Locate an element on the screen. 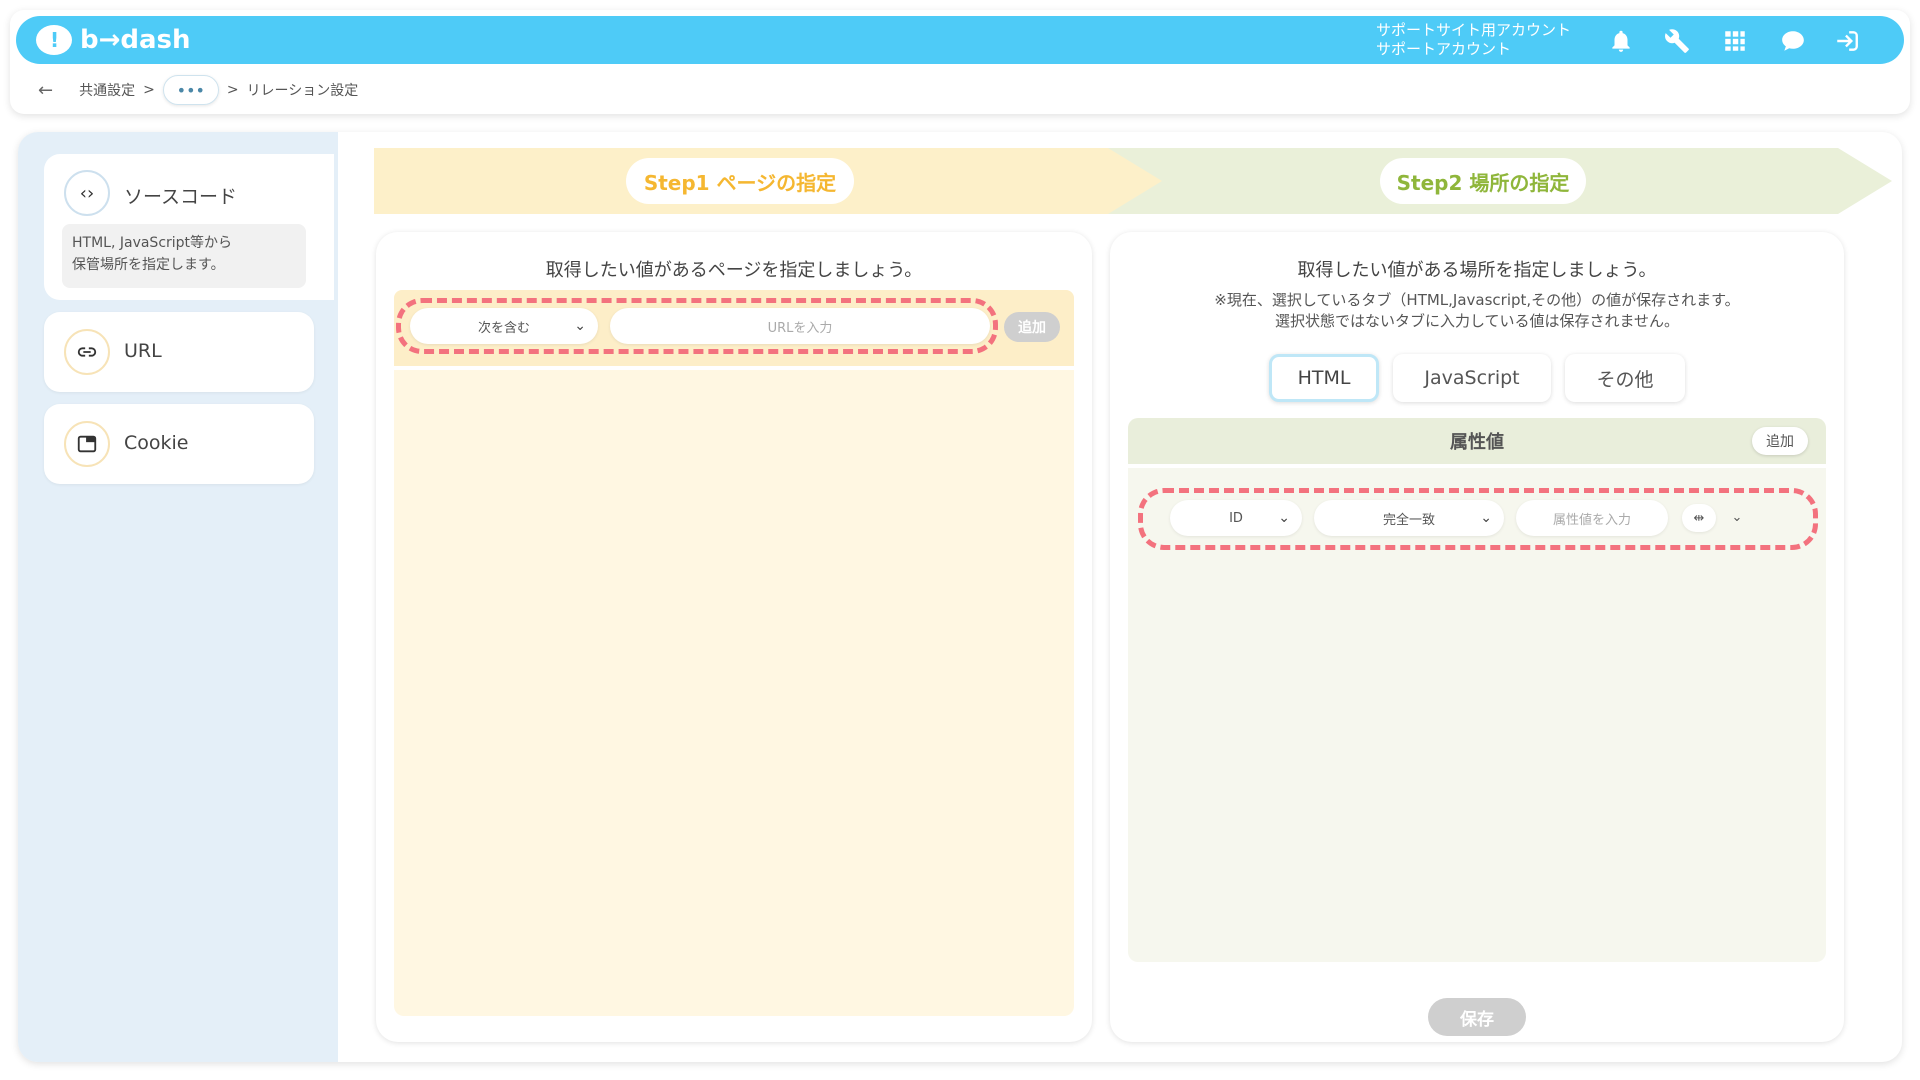  attribute-header: 属性値 追加 is located at coordinates (1477, 441).